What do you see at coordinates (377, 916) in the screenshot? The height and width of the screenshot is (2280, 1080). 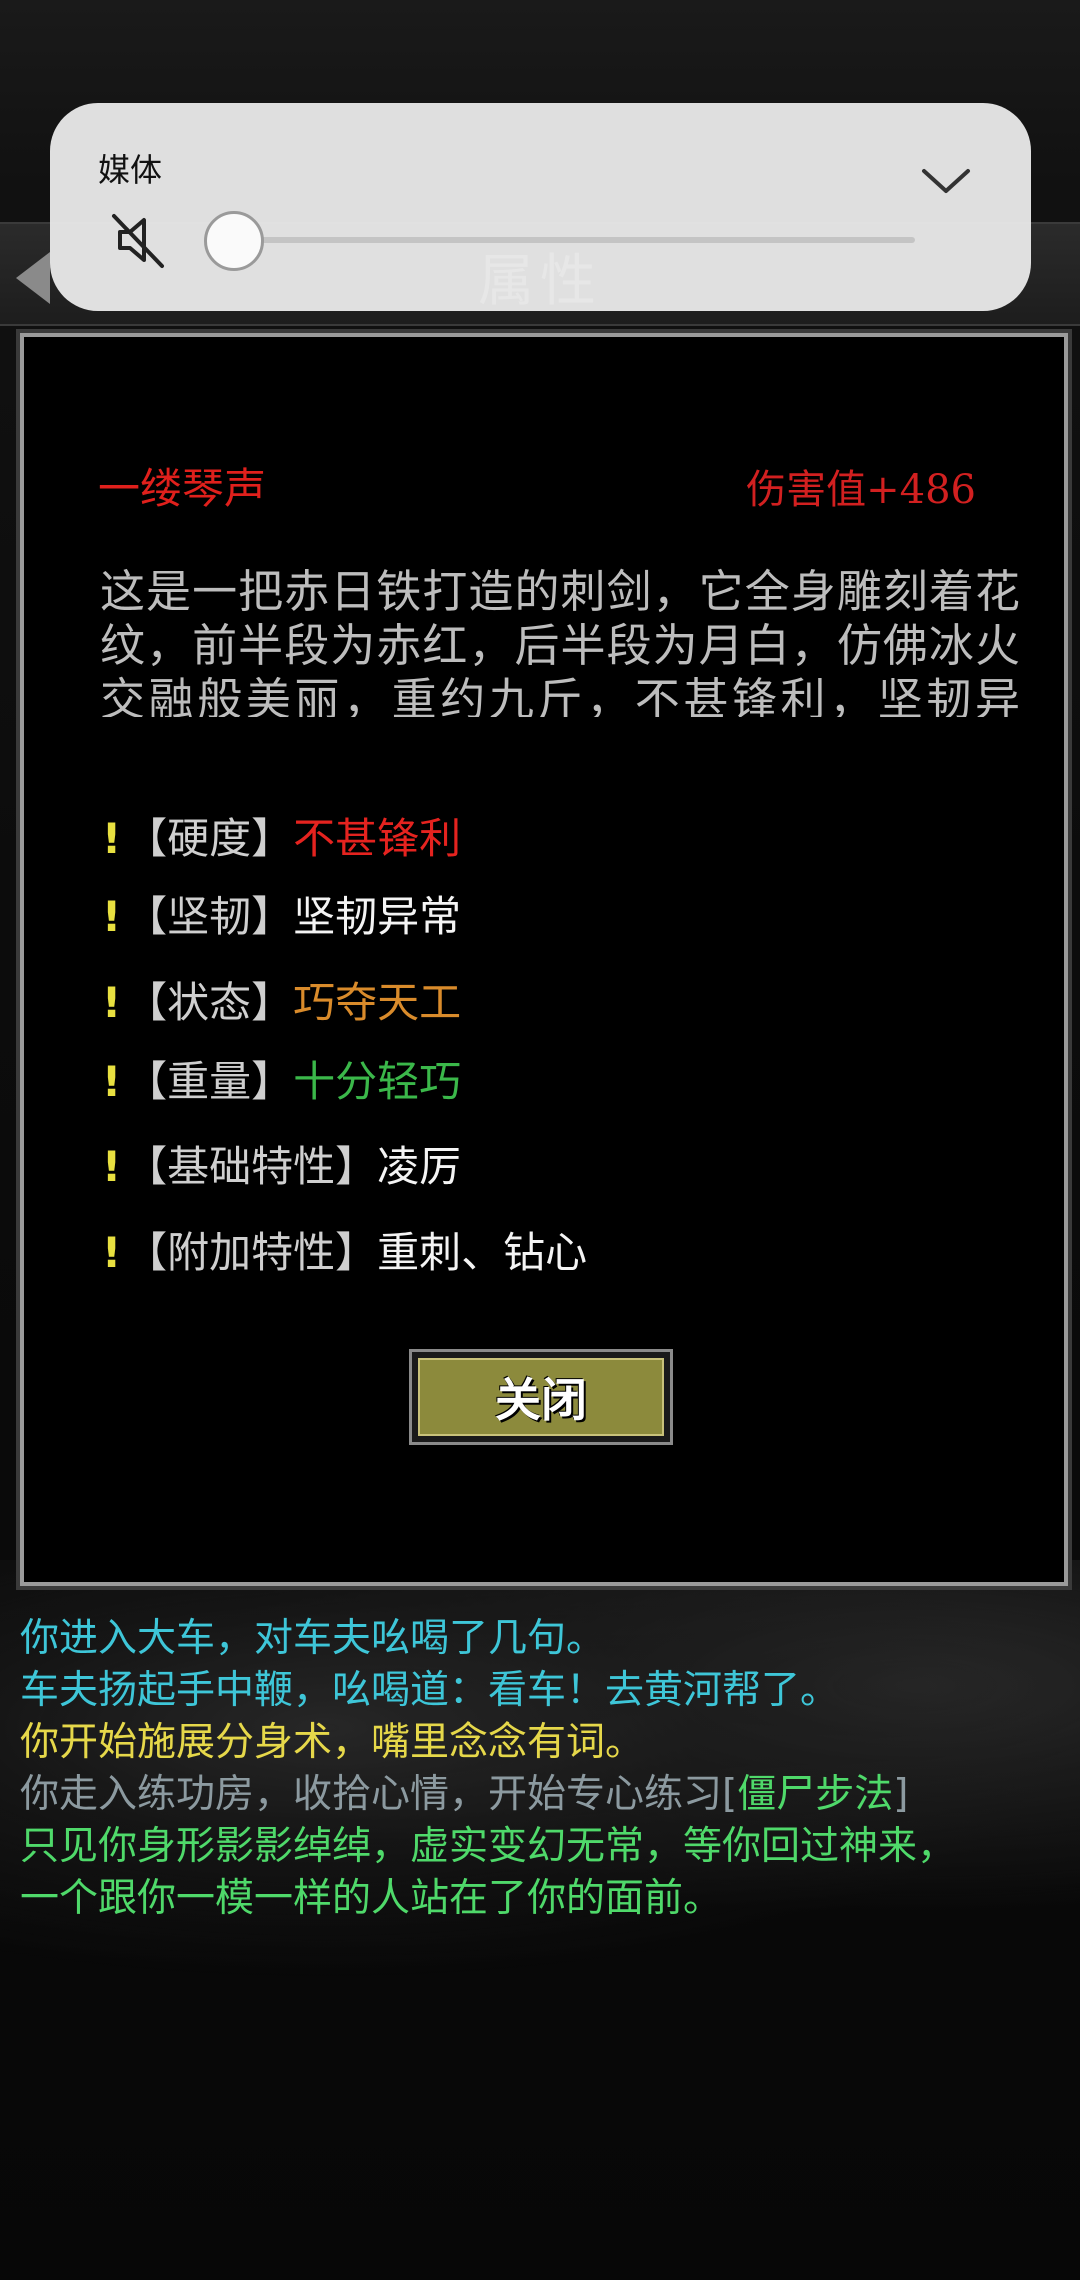 I see `attribute-value: 坚韧异常` at bounding box center [377, 916].